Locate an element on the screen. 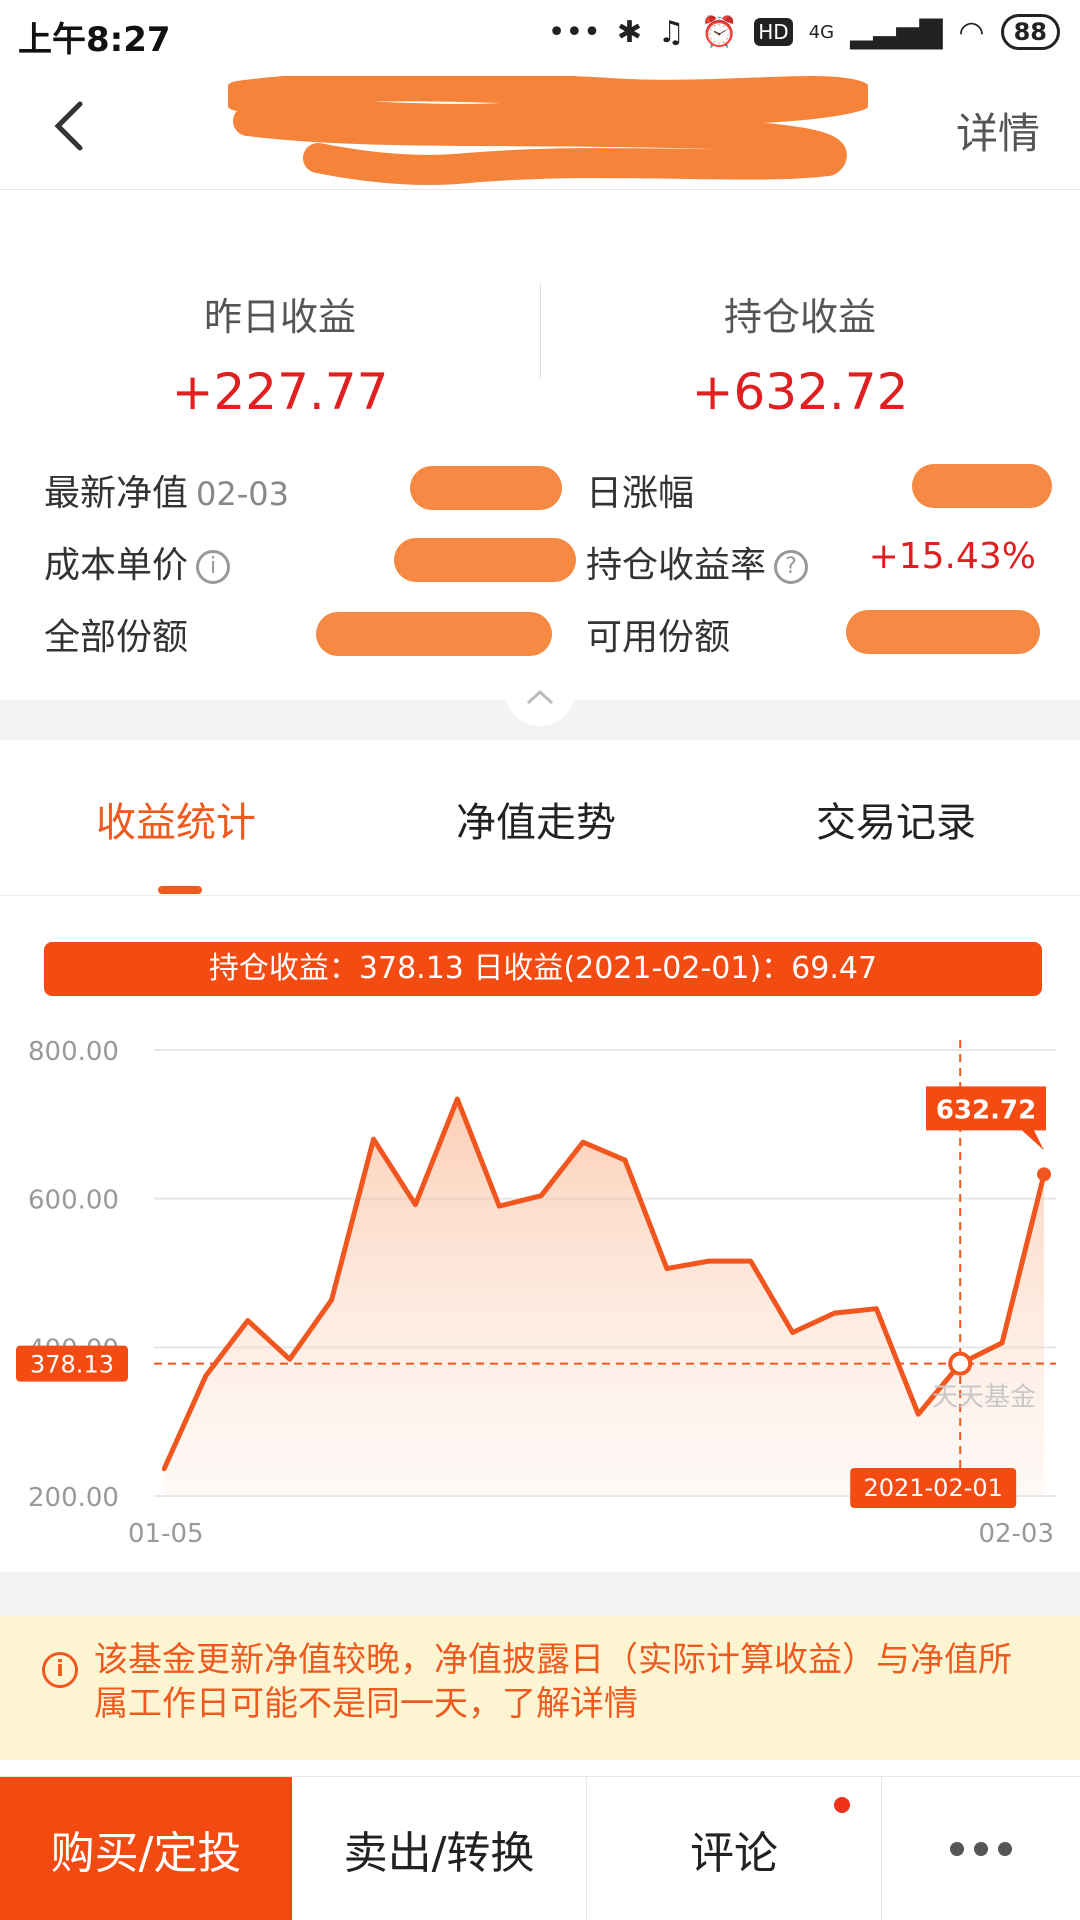  available-shares-label: 可用份额 is located at coordinates (658, 637).